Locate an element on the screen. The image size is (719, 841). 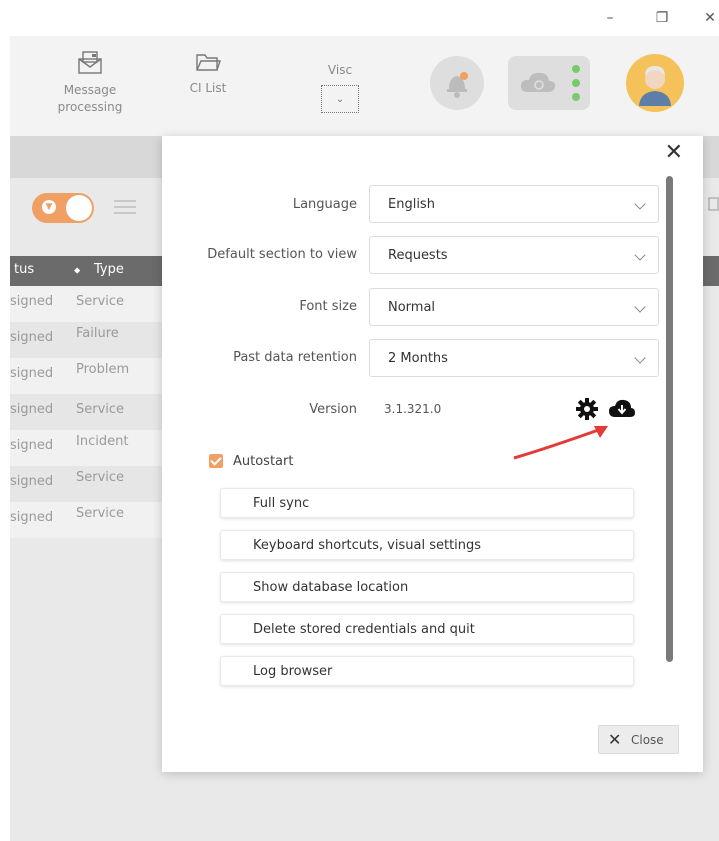
row-type: Incident is located at coordinates (102, 441).